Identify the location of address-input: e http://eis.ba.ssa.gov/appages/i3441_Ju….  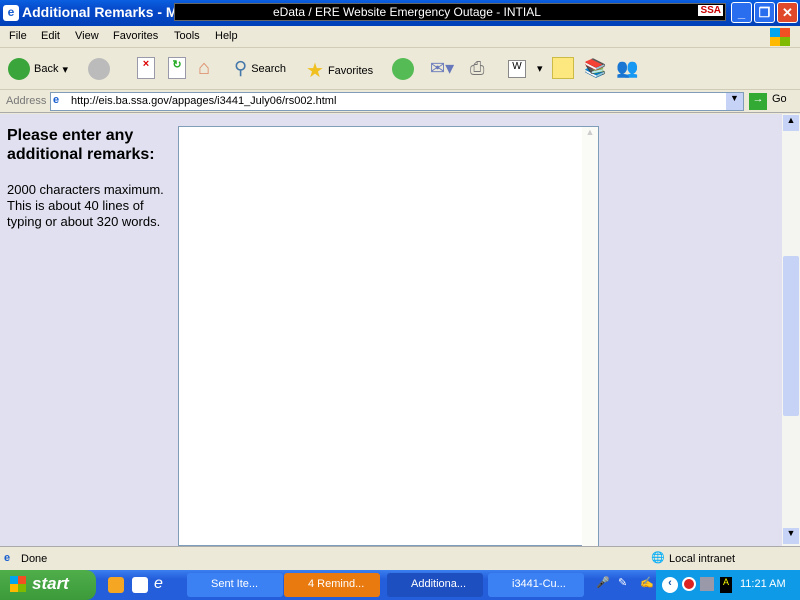
(397, 101).